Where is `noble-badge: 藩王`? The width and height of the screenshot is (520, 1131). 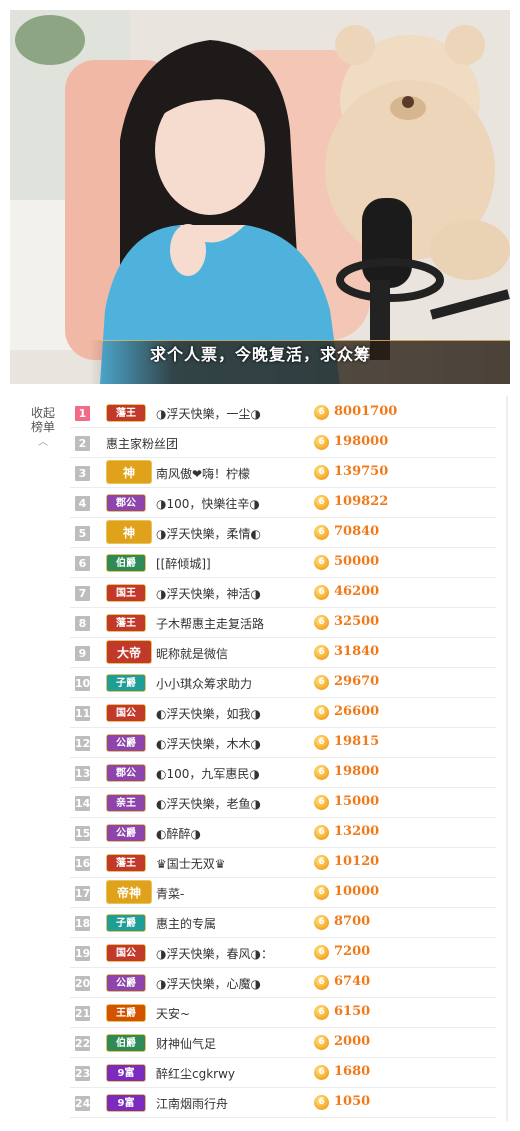 noble-badge: 藩王 is located at coordinates (126, 623).